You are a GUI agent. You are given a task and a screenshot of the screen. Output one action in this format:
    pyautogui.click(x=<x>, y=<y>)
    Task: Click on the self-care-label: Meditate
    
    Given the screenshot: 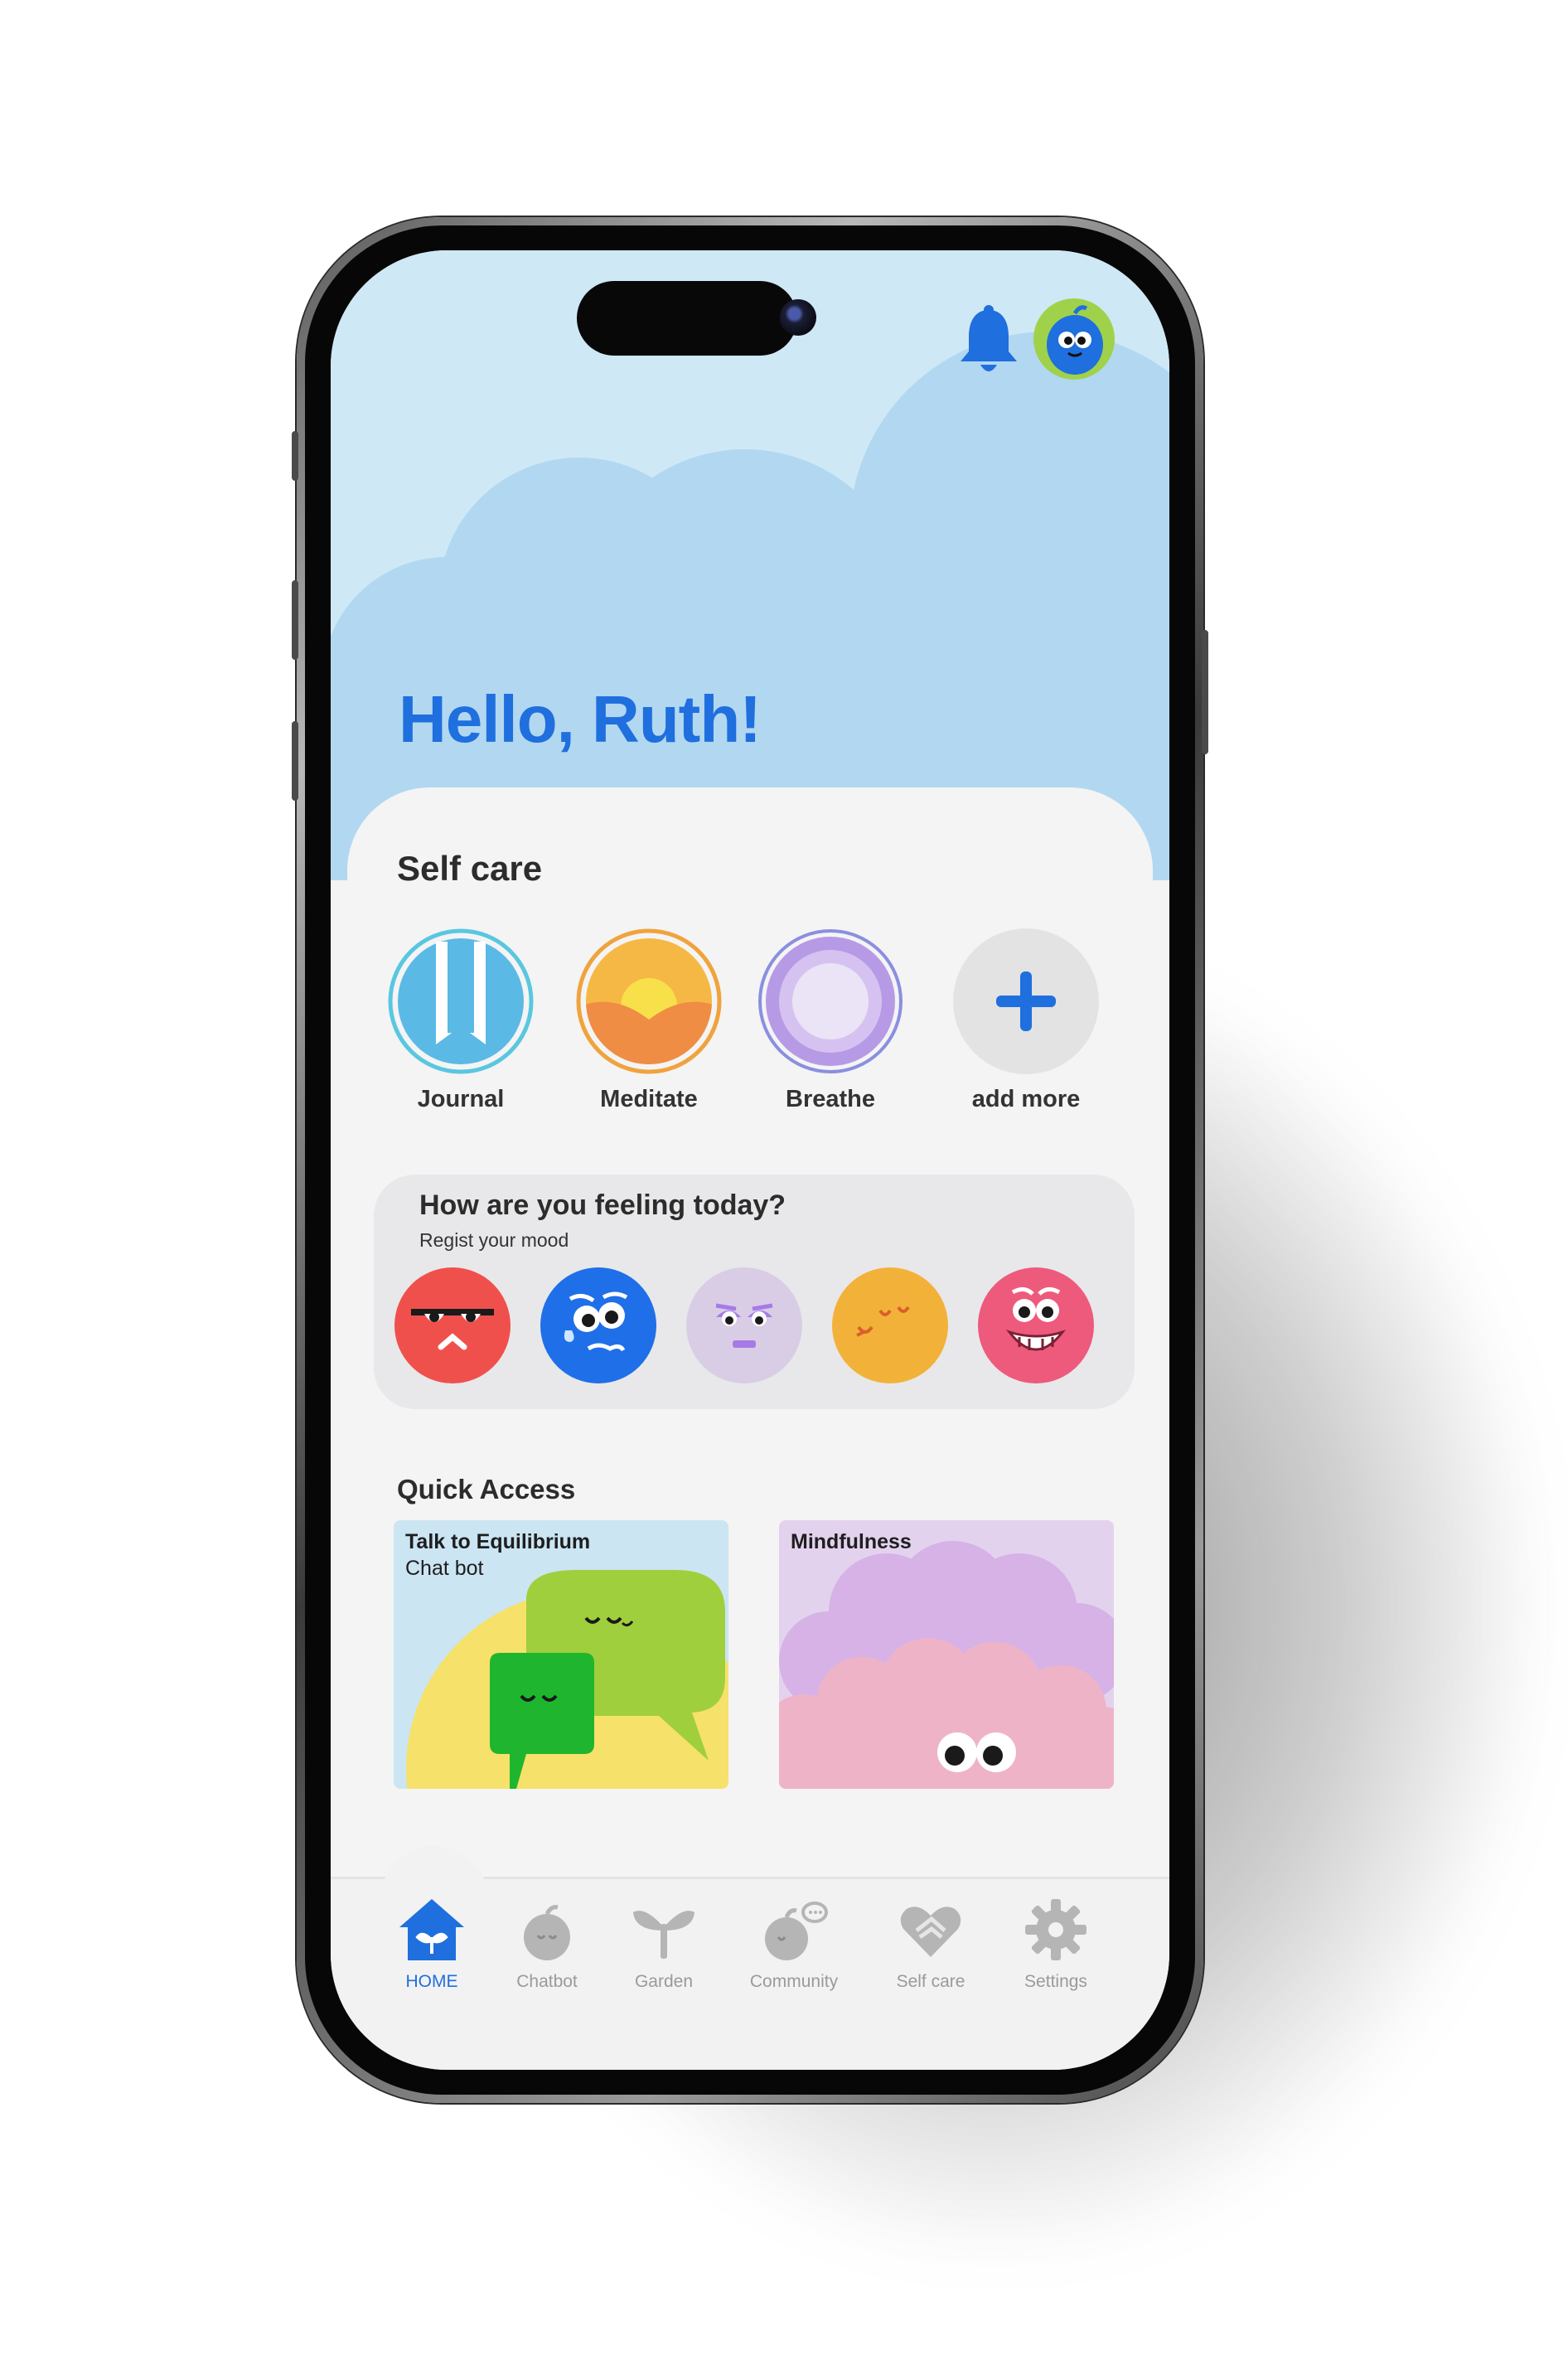 What is the action you would take?
    pyautogui.click(x=649, y=1099)
    